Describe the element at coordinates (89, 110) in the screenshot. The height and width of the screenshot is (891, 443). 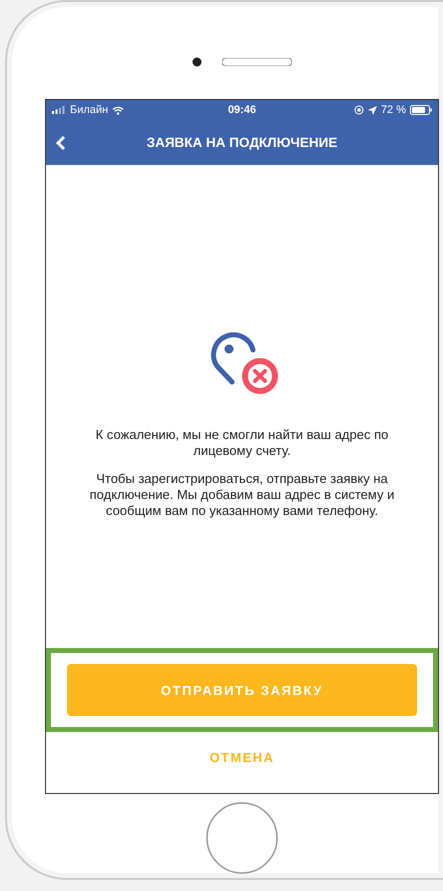
I see `carrier-name: Билайн` at that location.